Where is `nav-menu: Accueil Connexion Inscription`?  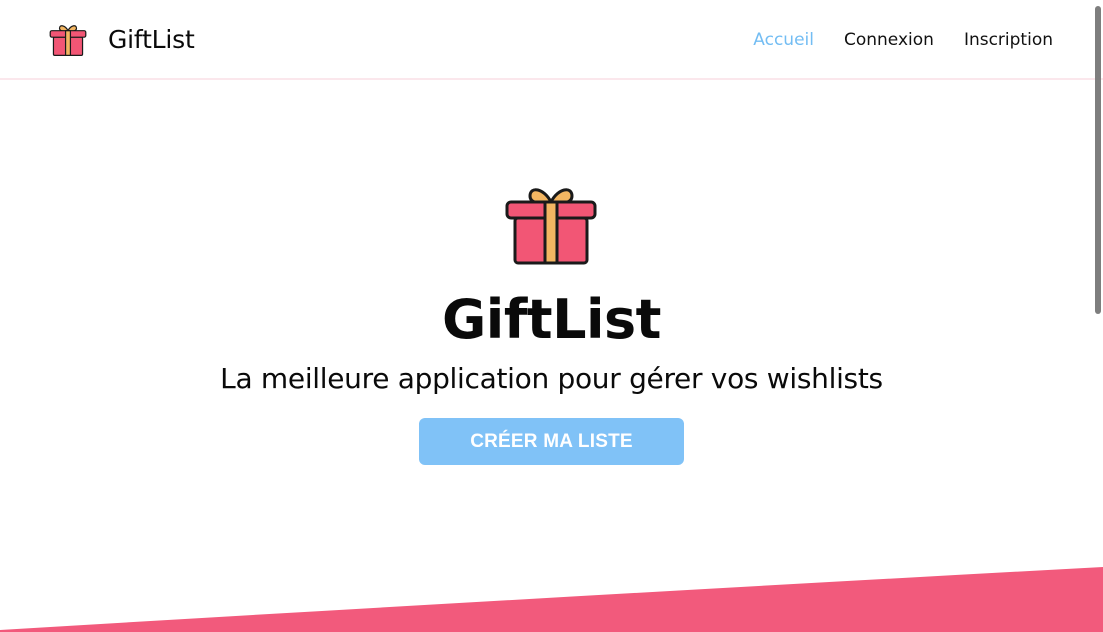
nav-menu: Accueil Connexion Inscription is located at coordinates (903, 40).